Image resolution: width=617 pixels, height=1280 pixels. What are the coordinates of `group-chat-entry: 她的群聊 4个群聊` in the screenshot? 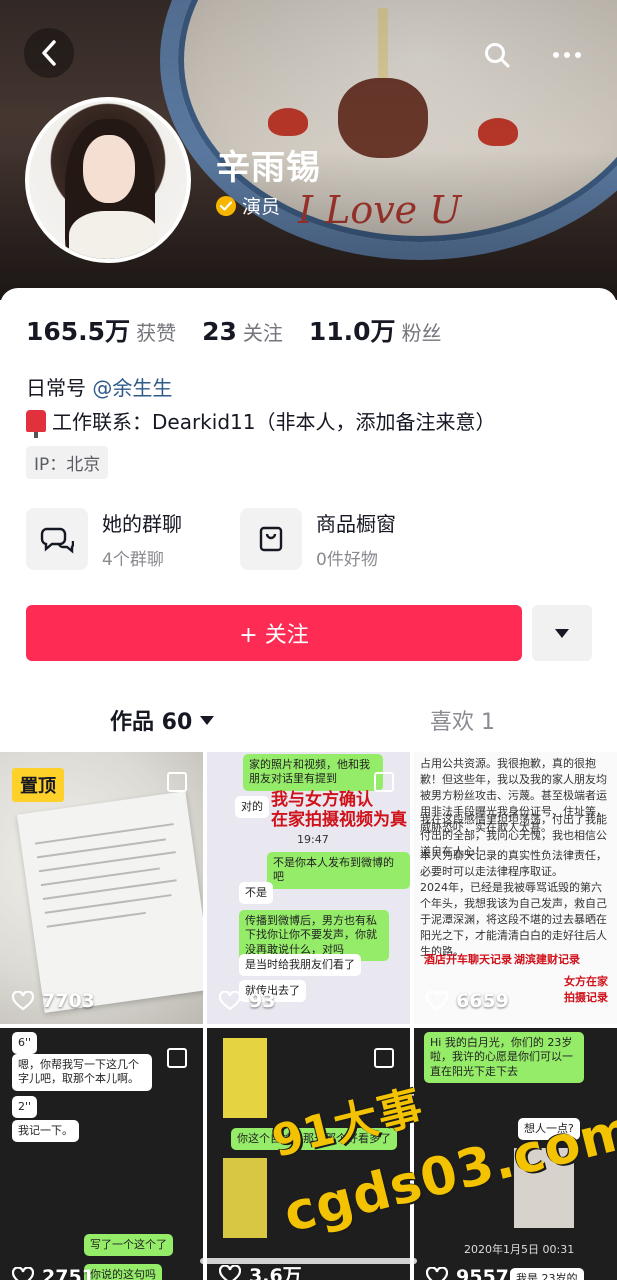 It's located at (104, 539).